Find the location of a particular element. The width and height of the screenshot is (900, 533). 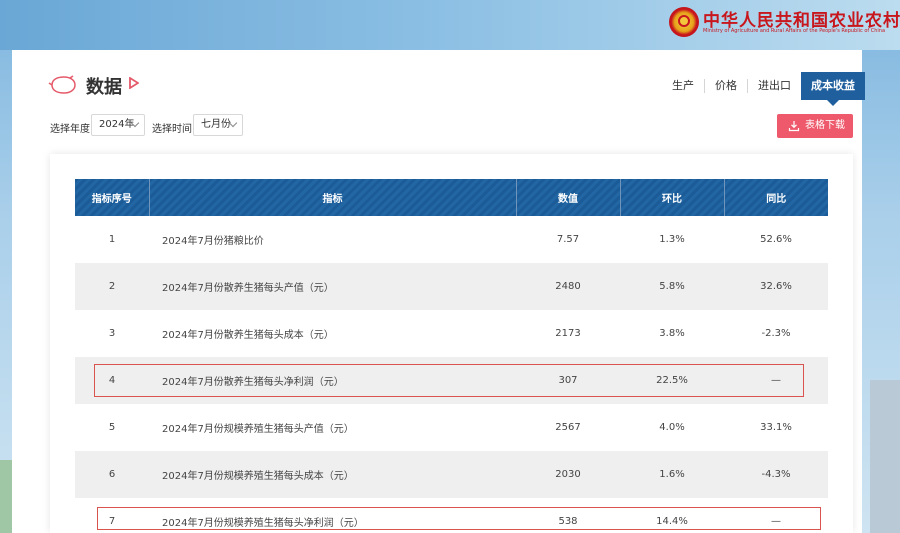

year-select-value: 2024年 is located at coordinates (117, 124).